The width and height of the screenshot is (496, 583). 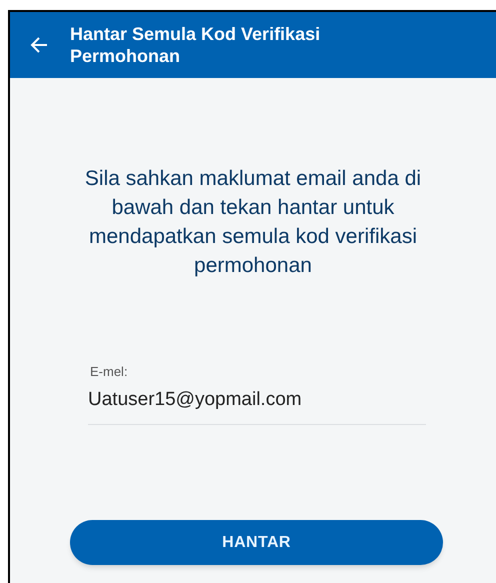 What do you see at coordinates (39, 45) in the screenshot?
I see `back-icon` at bounding box center [39, 45].